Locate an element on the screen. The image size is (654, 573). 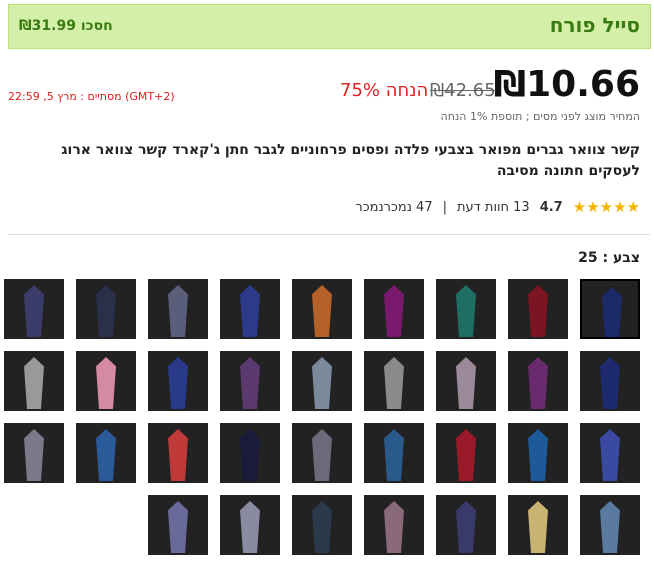
rating-score: 4.7 is located at coordinates (551, 207).